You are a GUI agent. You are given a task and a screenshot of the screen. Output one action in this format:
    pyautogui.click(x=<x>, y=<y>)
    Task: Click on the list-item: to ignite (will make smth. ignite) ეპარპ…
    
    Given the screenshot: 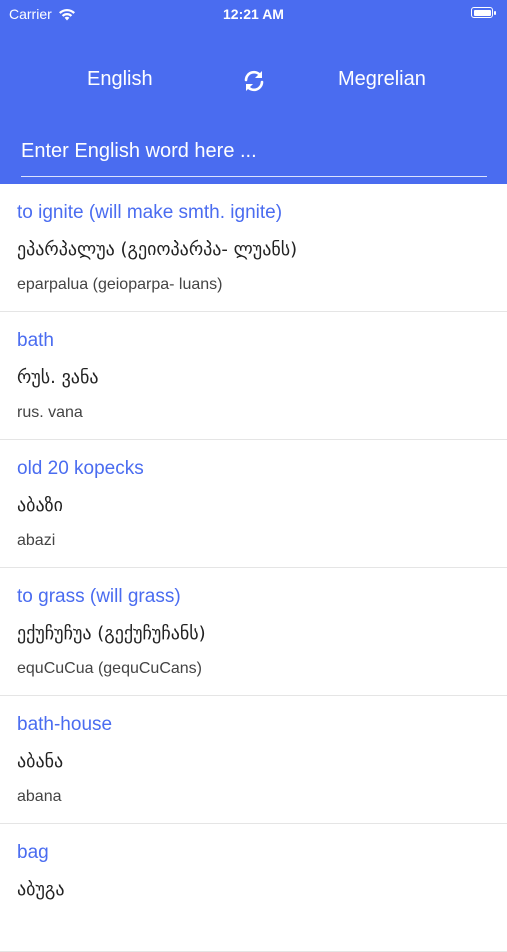 What is the action you would take?
    pyautogui.click(x=253, y=248)
    